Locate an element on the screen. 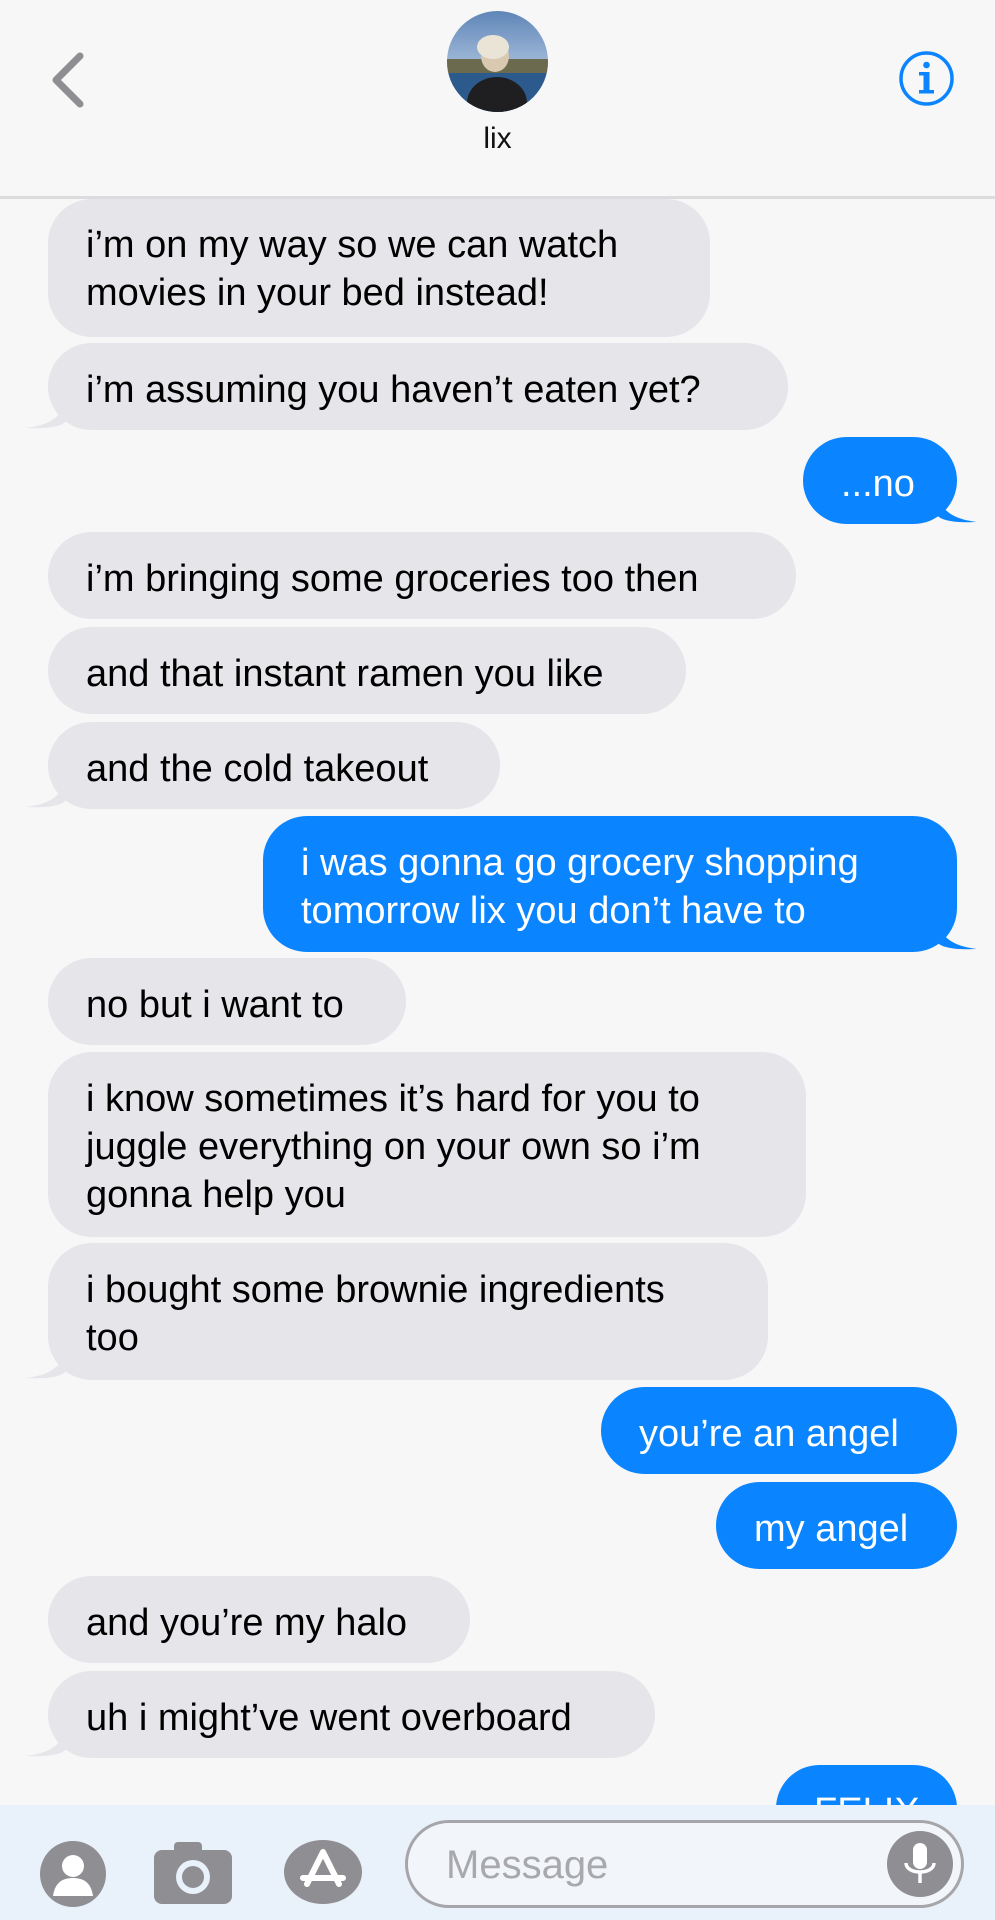 This screenshot has width=995, height=1920. message-line: ...no is located at coordinates (878, 484).